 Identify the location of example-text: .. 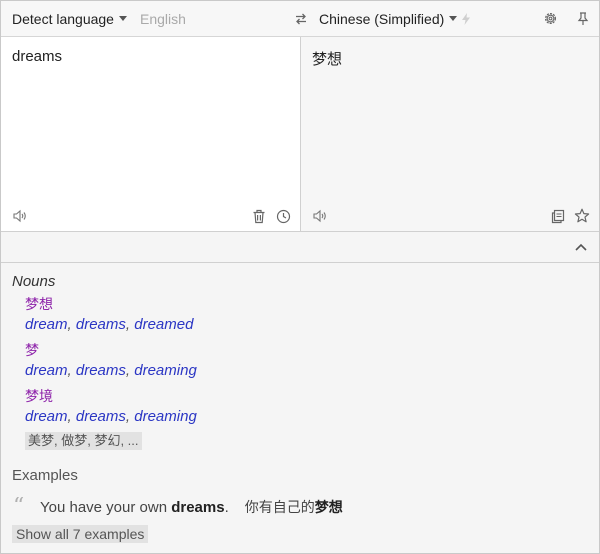
(226, 507).